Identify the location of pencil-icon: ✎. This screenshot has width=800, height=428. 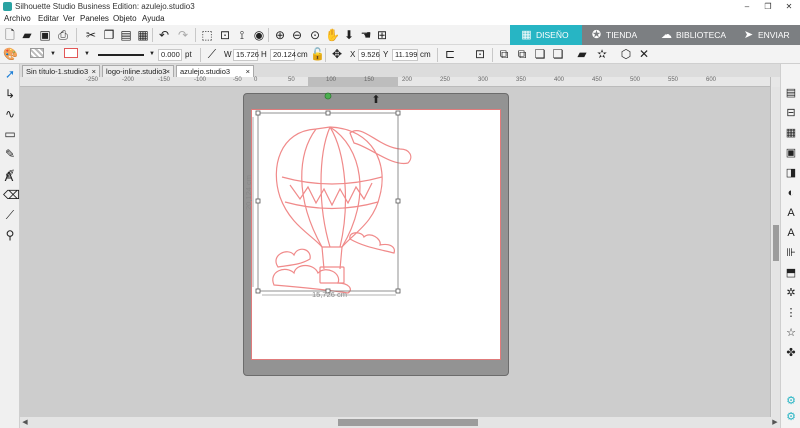
(10, 154).